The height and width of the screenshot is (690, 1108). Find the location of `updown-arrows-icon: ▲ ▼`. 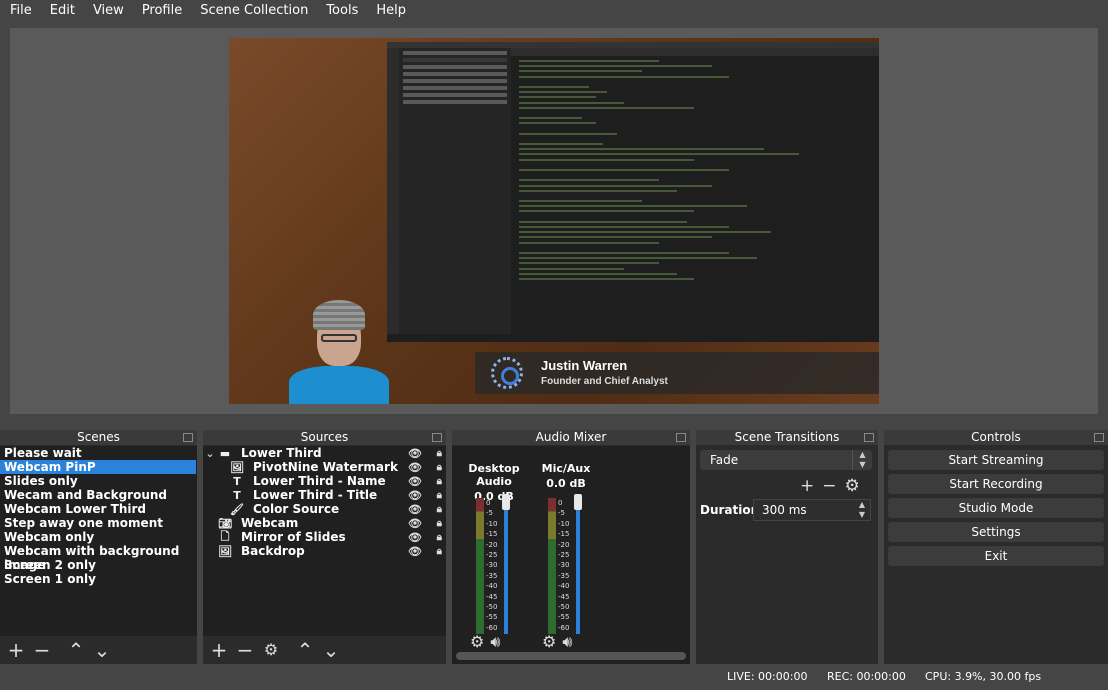

updown-arrows-icon: ▲ ▼ is located at coordinates (862, 460).